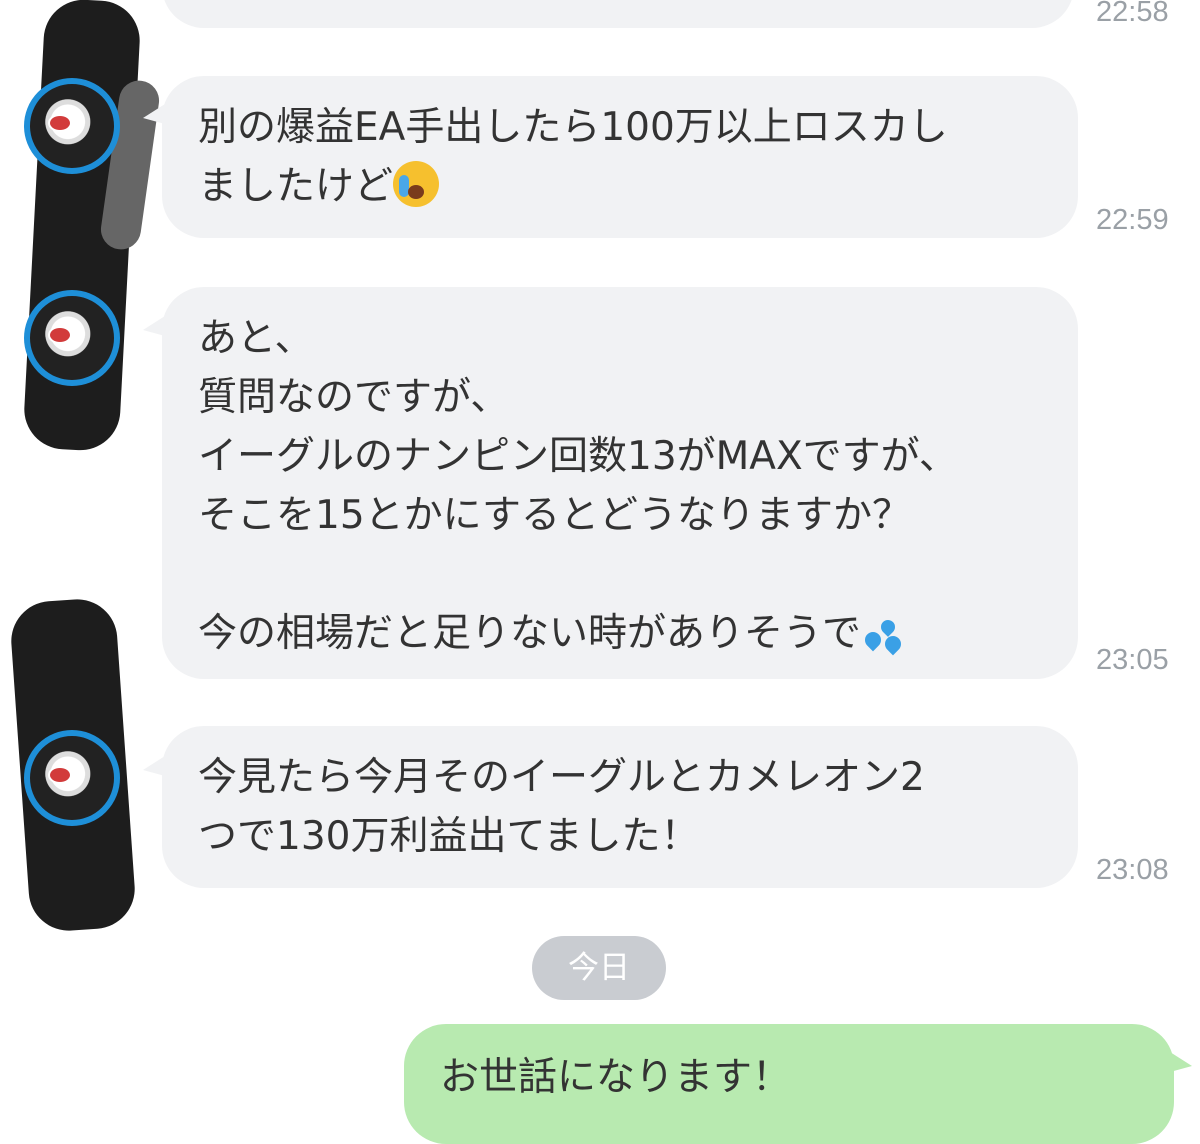 Image resolution: width=1200 pixels, height=1144 pixels. Describe the element at coordinates (1132, 220) in the screenshot. I see `message-time: 22:59` at that location.